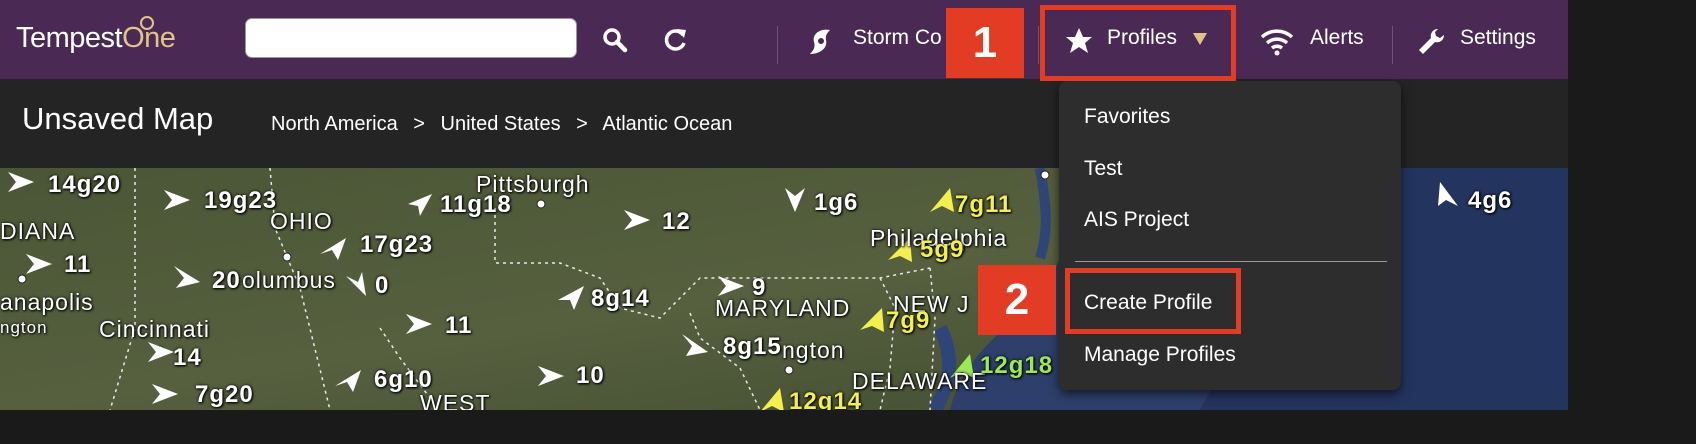 The width and height of the screenshot is (1696, 444). What do you see at coordinates (783, 308) in the screenshot?
I see `place-label: MARYLAND` at bounding box center [783, 308].